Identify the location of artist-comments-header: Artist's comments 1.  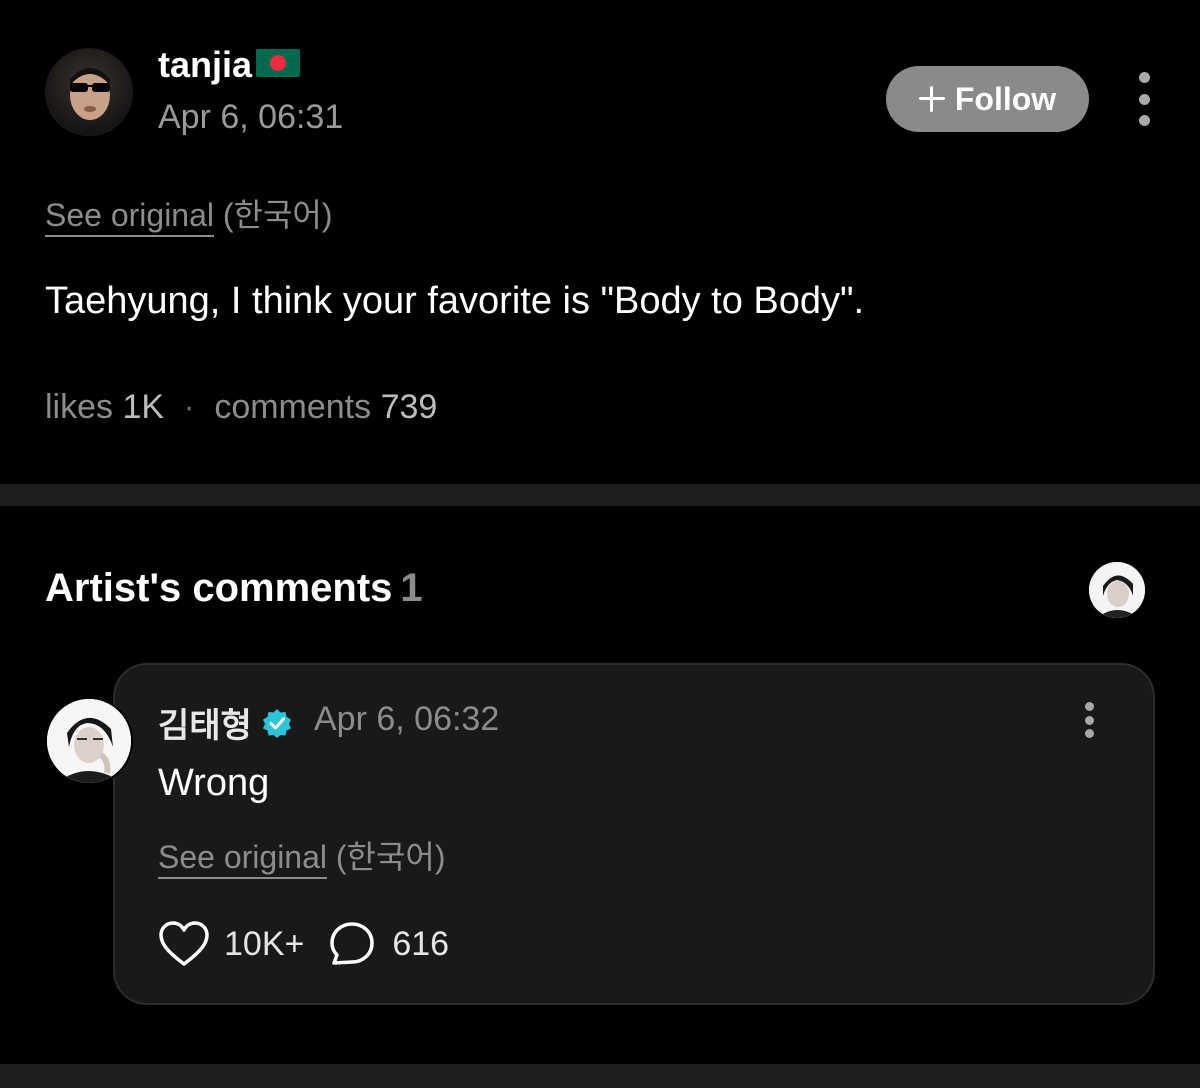
(234, 588).